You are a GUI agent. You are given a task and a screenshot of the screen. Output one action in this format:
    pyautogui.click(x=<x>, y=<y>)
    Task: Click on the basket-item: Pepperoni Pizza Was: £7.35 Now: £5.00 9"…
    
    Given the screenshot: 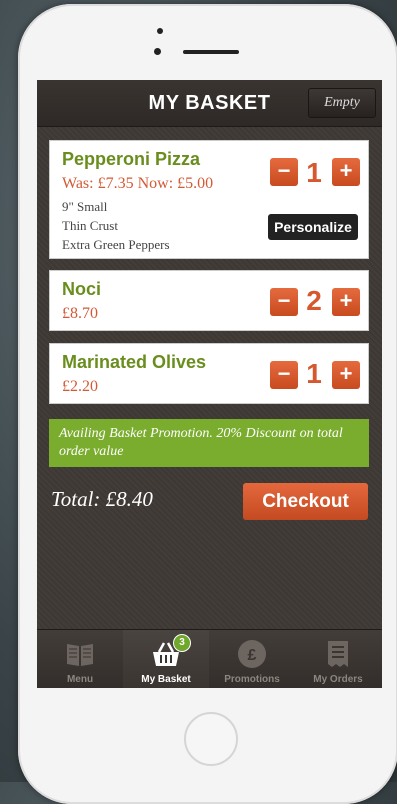 What is the action you would take?
    pyautogui.click(x=209, y=199)
    